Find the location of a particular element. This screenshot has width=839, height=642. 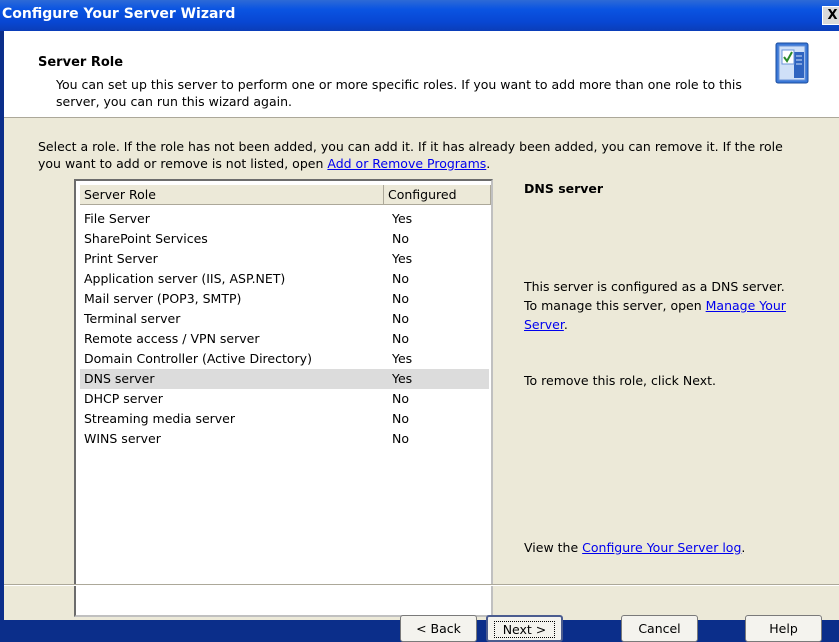

add-remove-programs-link: Add or Remove Programs is located at coordinates (406, 163).